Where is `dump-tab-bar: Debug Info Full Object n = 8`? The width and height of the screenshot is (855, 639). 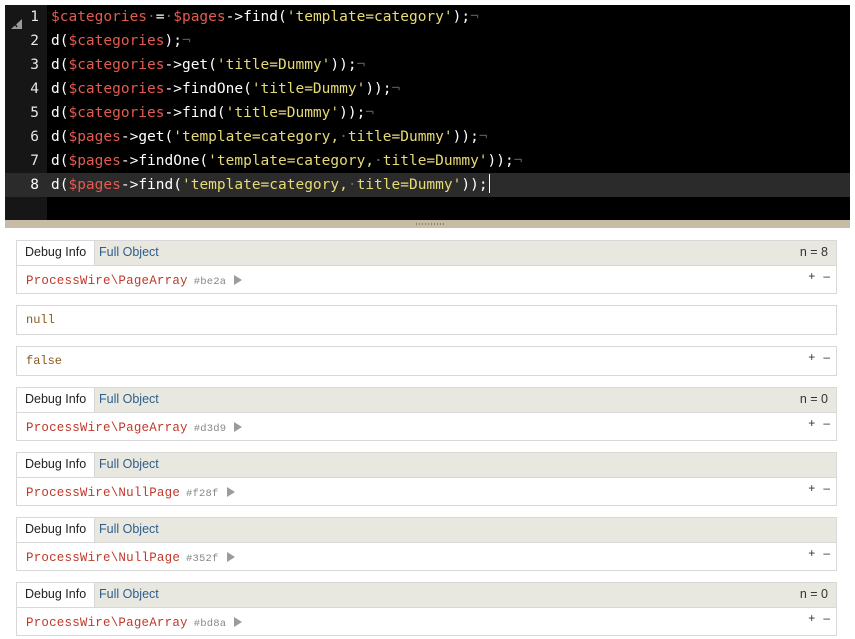 dump-tab-bar: Debug Info Full Object n = 8 is located at coordinates (426, 253).